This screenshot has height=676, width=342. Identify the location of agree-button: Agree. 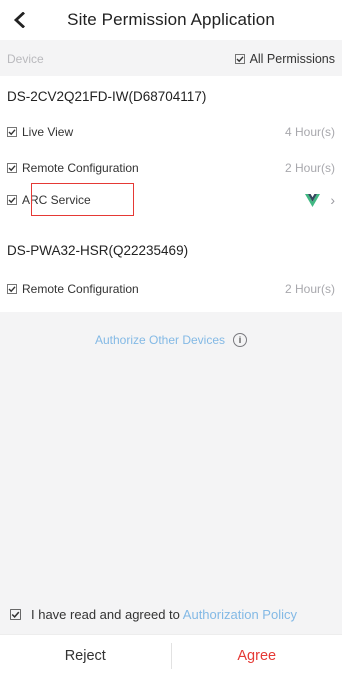
(257, 656).